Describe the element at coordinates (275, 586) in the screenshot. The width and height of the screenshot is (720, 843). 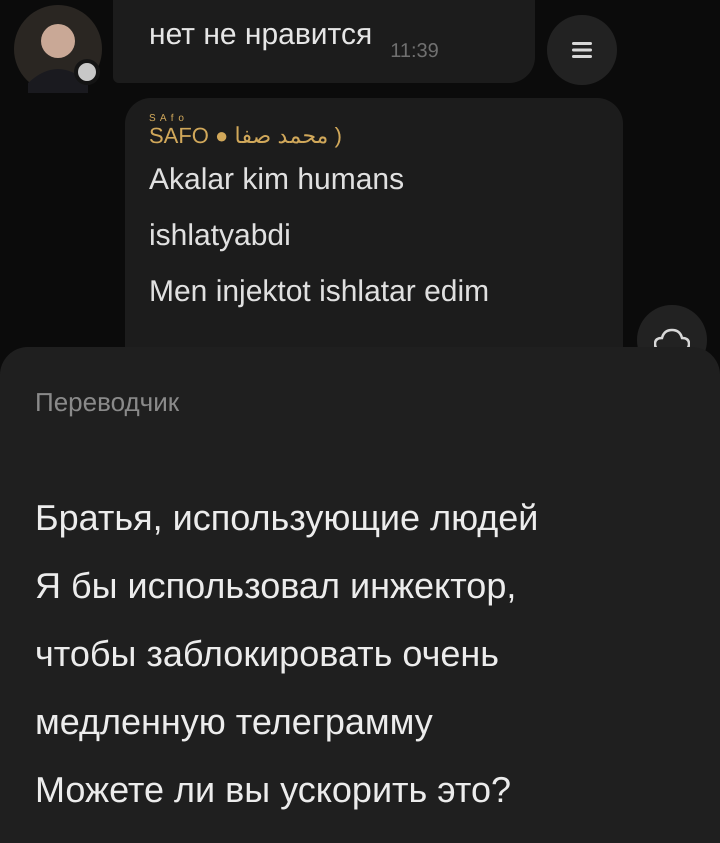
I see `translation-text: Я бы использовал инжектор,` at that location.